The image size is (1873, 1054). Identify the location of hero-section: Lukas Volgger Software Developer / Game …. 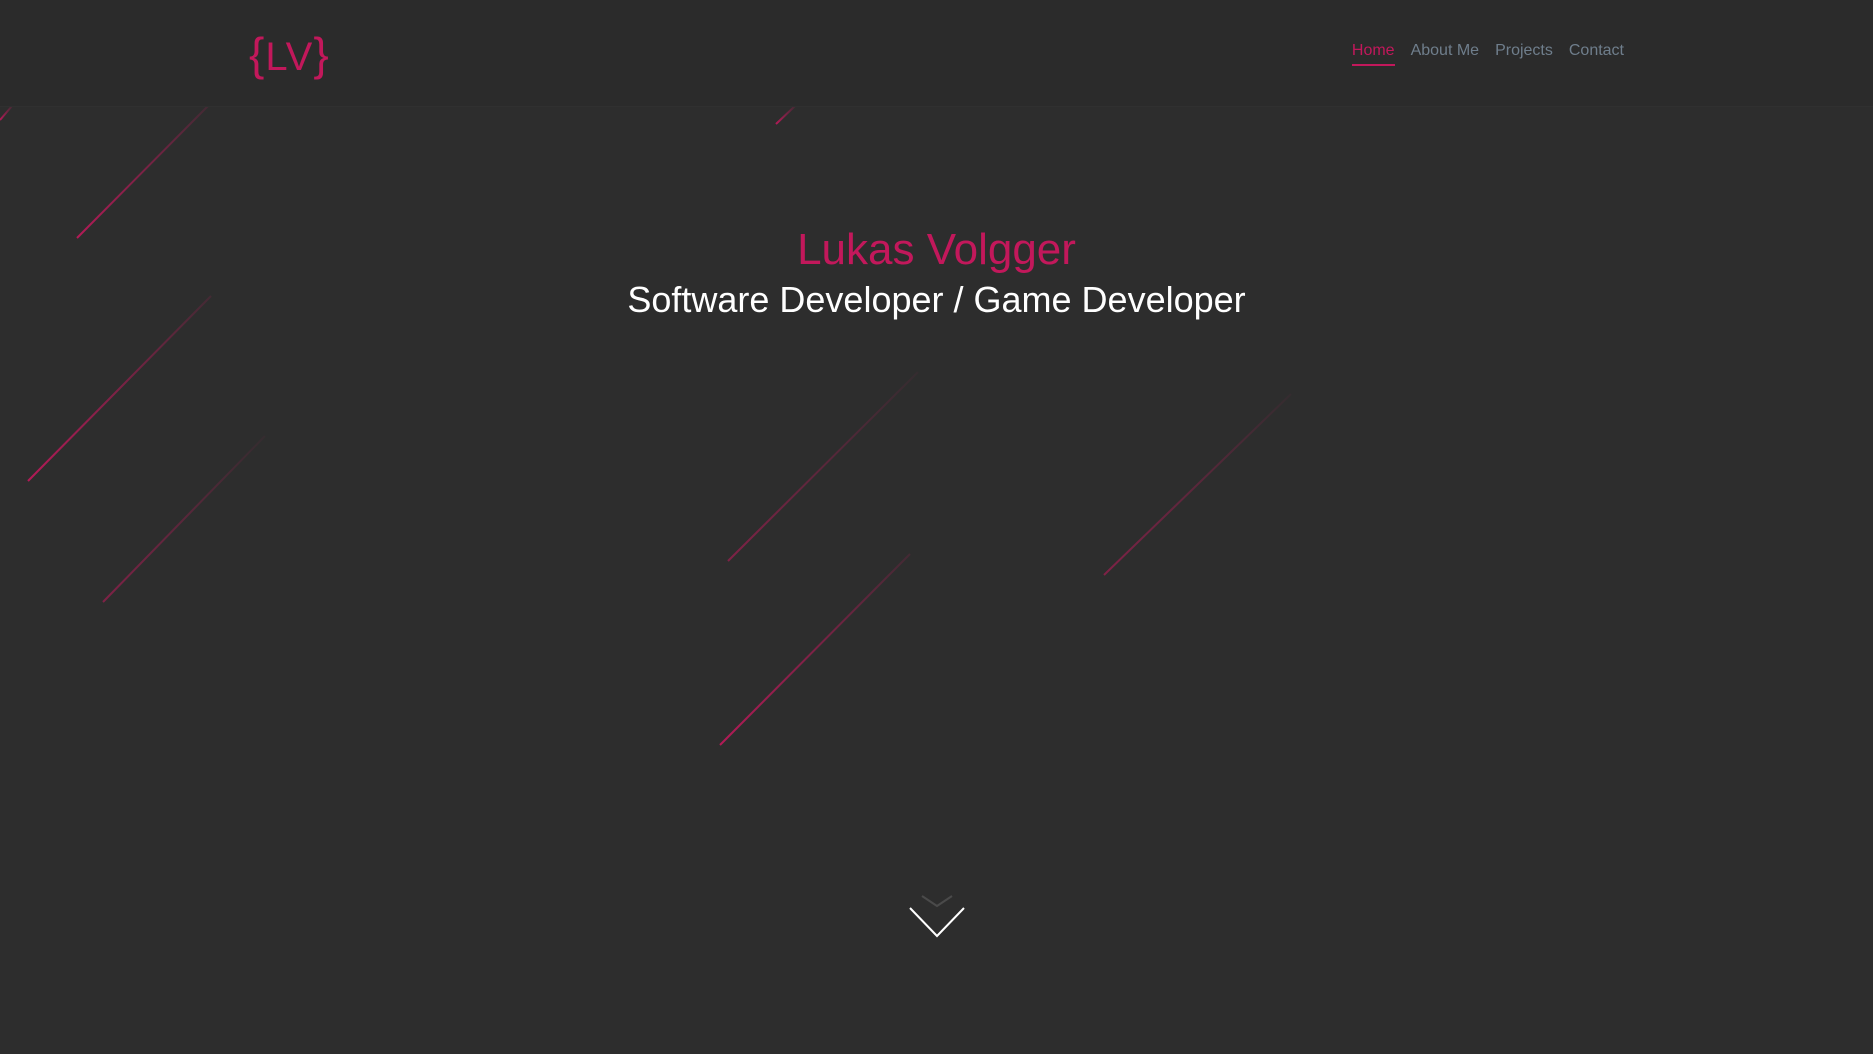
(936, 272).